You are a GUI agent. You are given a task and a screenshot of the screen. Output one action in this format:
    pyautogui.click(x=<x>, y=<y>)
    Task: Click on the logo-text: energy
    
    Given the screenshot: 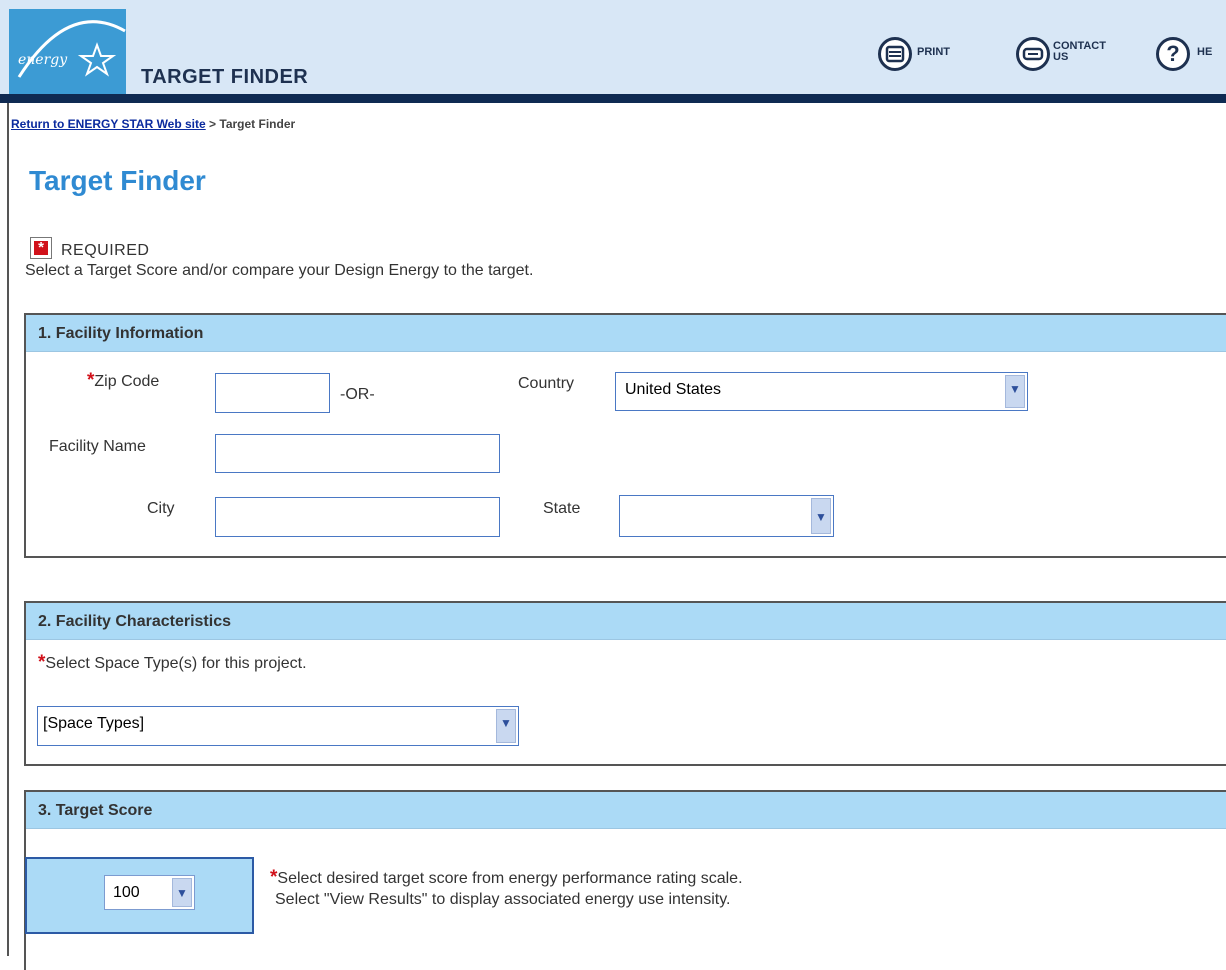 What is the action you would take?
    pyautogui.click(x=43, y=60)
    